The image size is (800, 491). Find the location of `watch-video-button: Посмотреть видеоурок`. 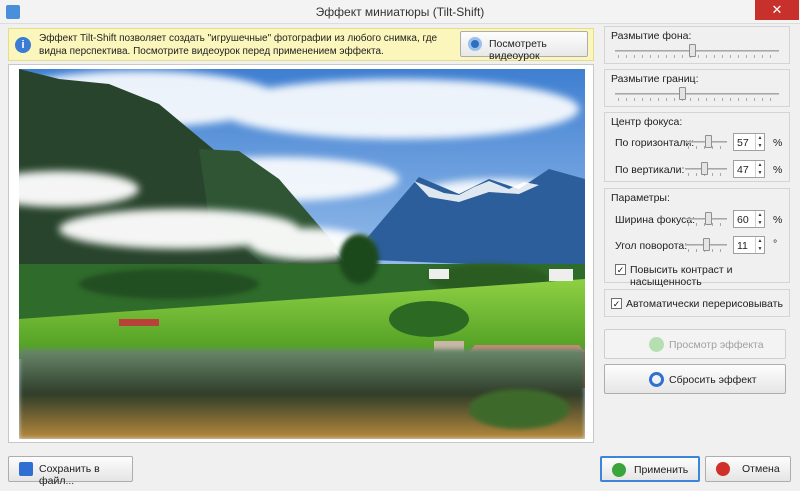

watch-video-button: Посмотреть видеоурок is located at coordinates (524, 46).